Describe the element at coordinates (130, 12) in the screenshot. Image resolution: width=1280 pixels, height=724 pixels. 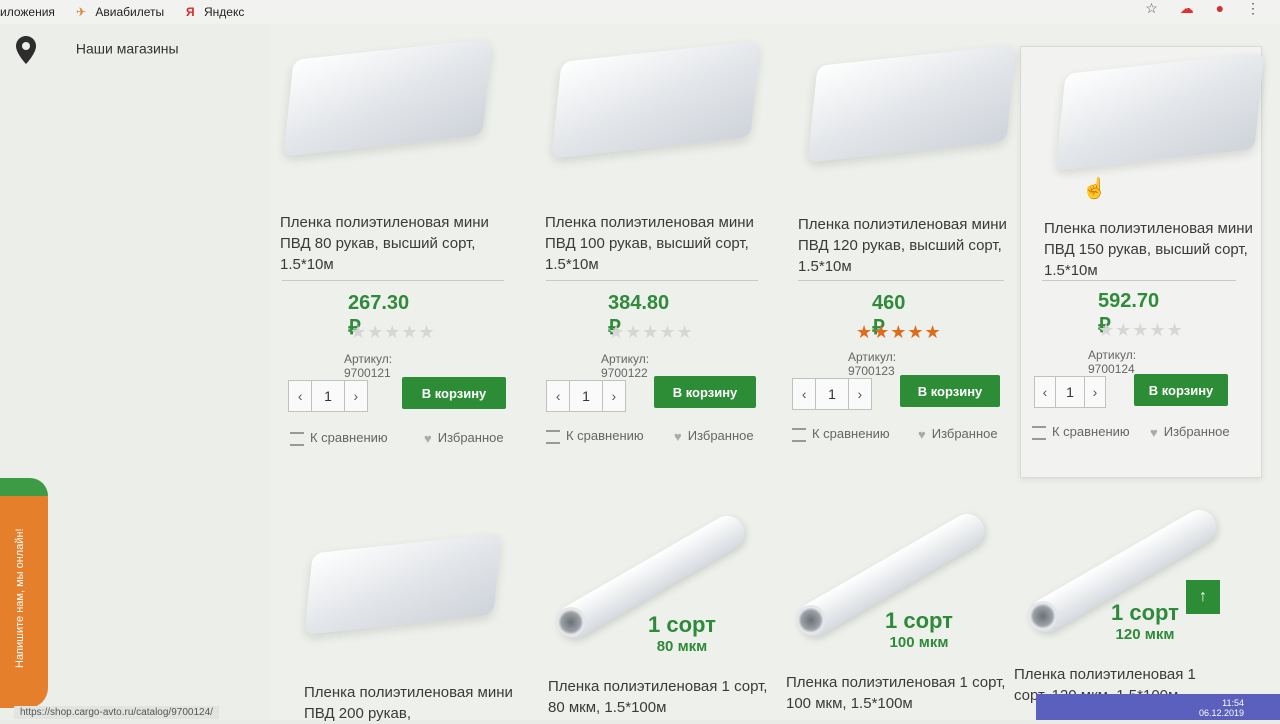
I see `bookmark-label: Авиабилеты` at that location.